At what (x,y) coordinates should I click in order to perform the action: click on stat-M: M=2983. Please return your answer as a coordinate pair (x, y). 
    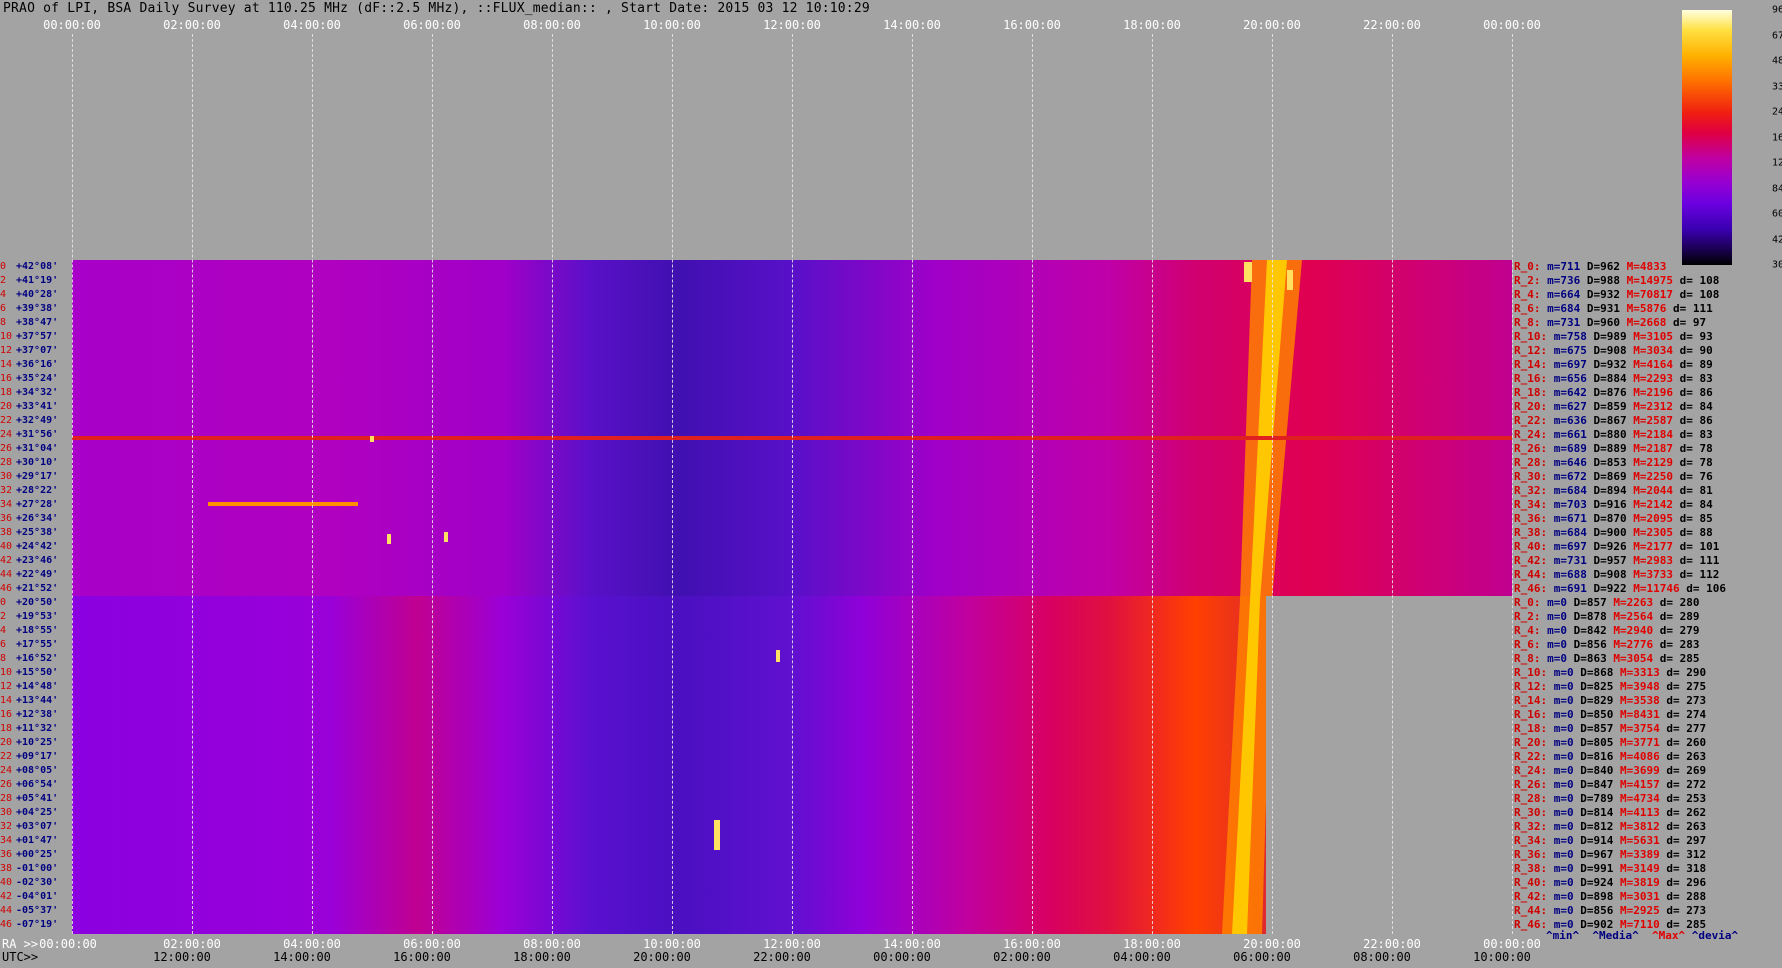
    Looking at the image, I should click on (1656, 560).